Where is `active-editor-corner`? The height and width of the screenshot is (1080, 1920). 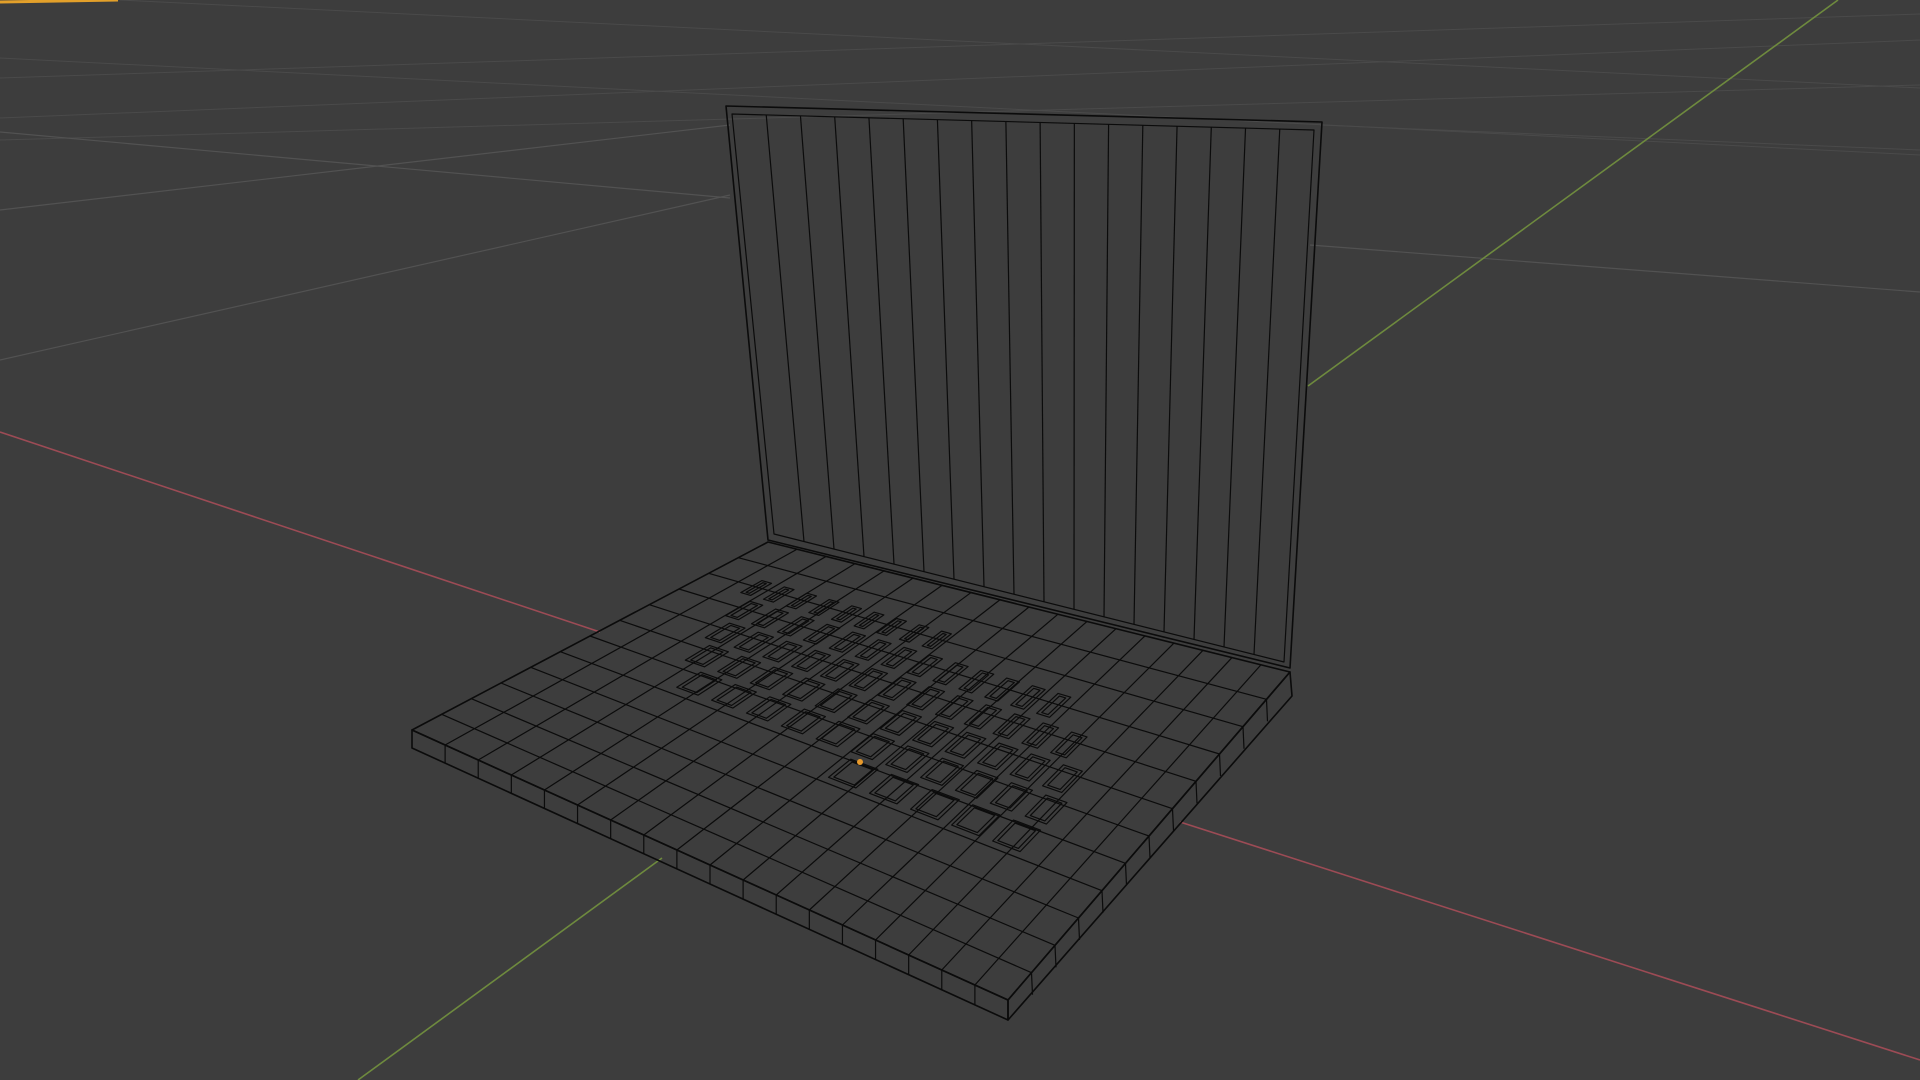 active-editor-corner is located at coordinates (59, 2).